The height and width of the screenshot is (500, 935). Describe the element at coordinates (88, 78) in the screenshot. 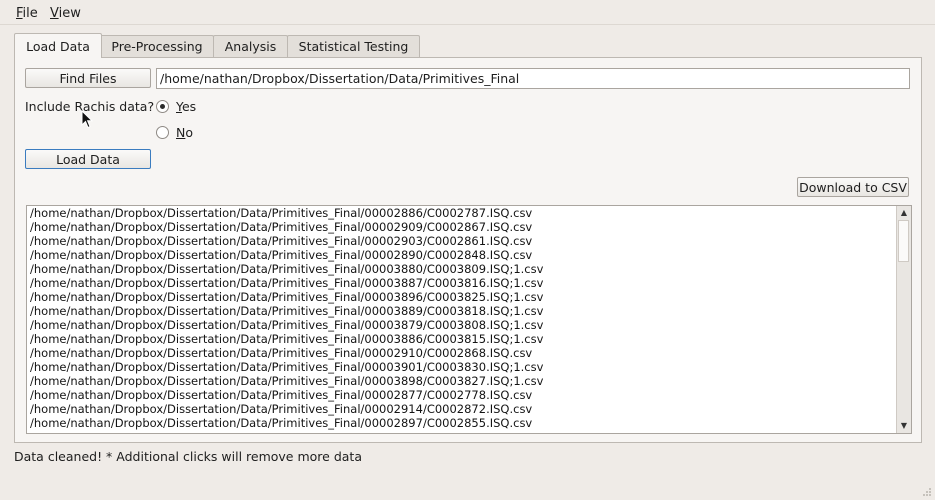

I see `find-files-button: Find Files` at that location.